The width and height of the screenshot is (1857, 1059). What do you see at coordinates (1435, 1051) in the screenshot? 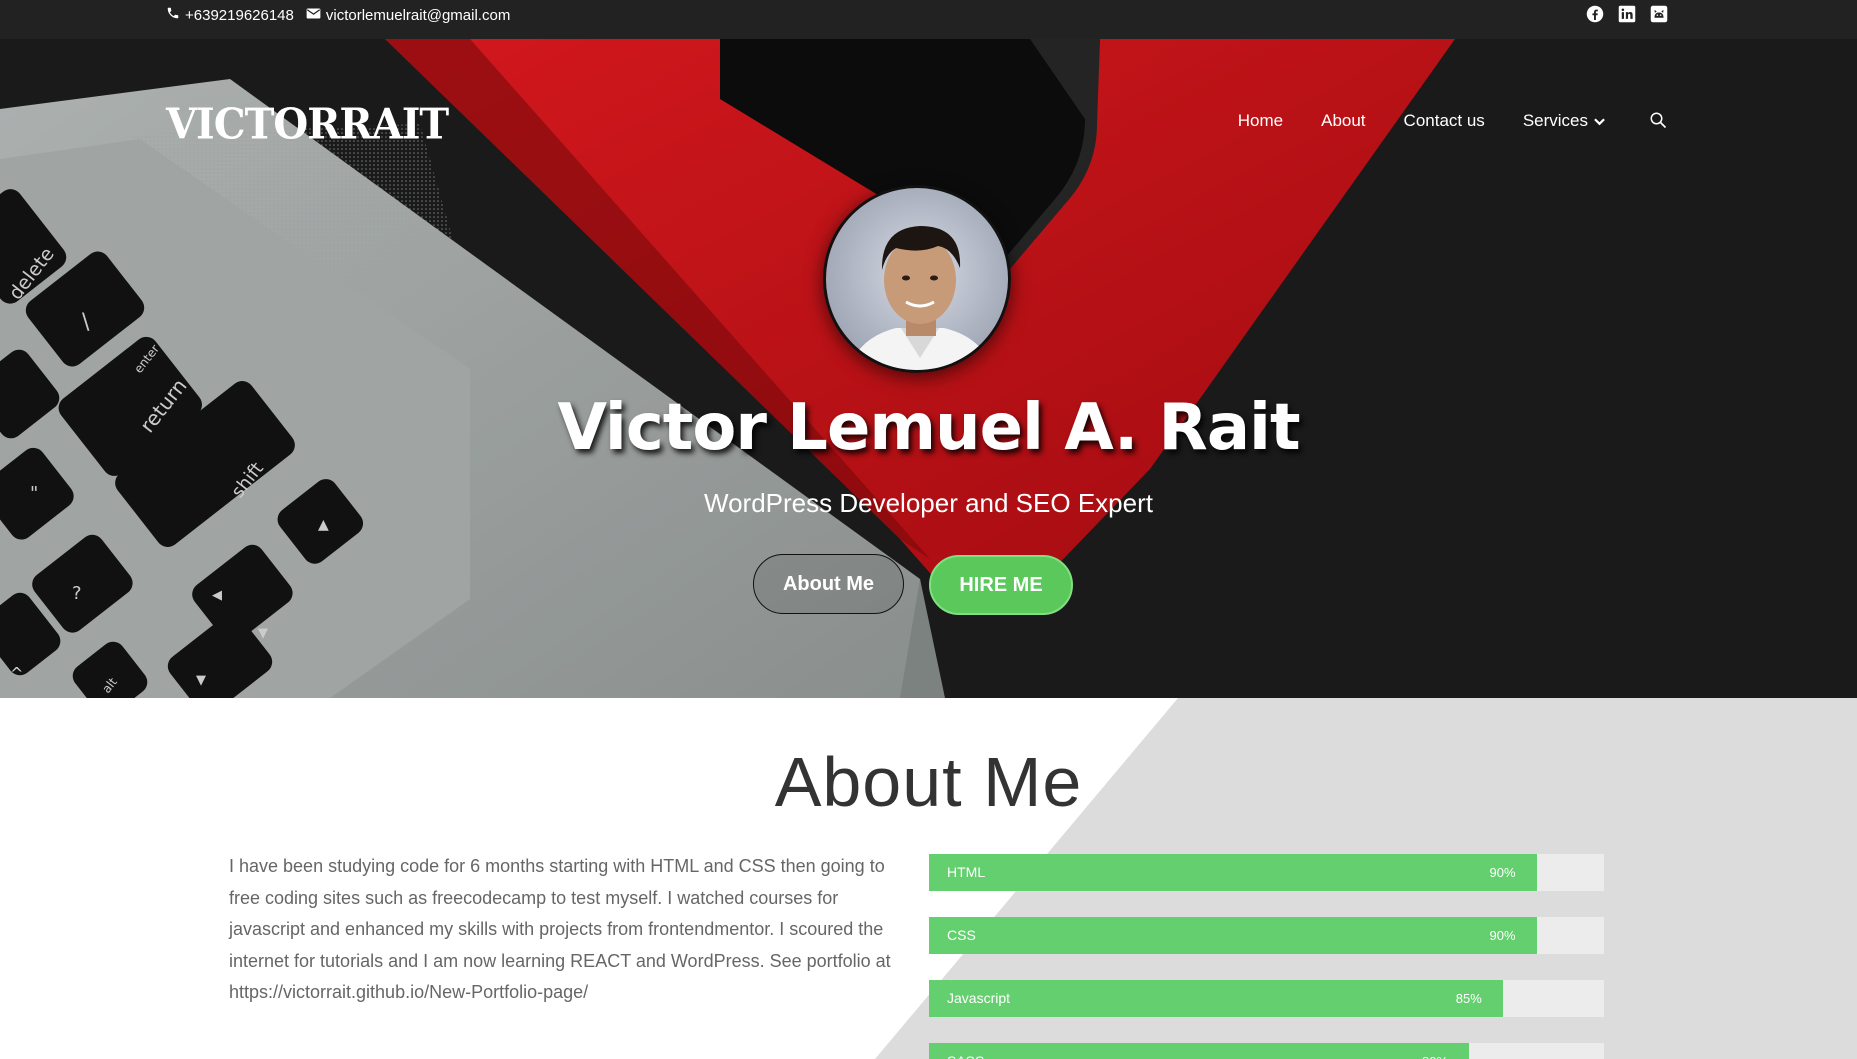
I see `skill-percent: 80%` at bounding box center [1435, 1051].